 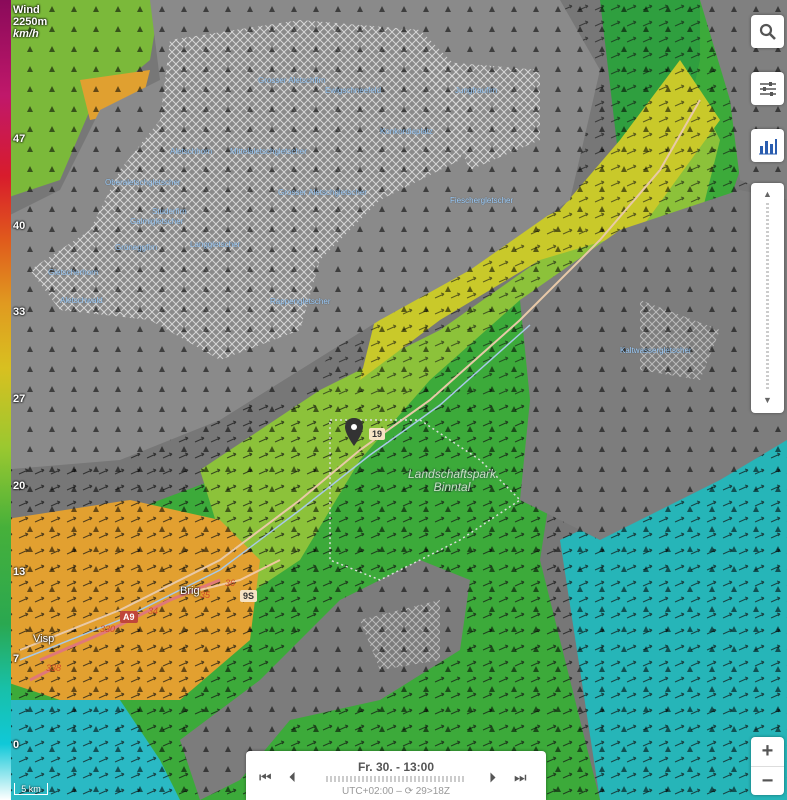 I want to click on place-label: Gletscherhorn, so click(x=73, y=272).